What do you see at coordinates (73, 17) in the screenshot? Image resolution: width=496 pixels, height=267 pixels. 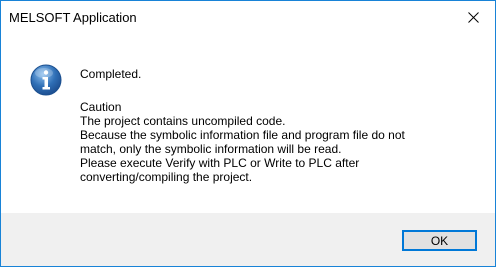 I see `window-title: MELSOFT Application` at bounding box center [73, 17].